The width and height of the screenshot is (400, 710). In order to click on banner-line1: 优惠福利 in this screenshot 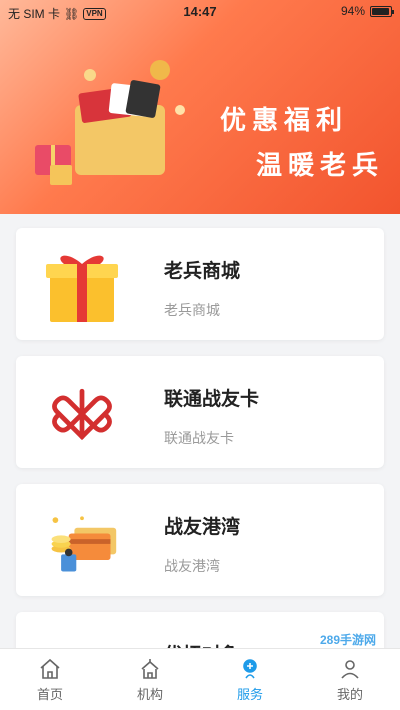, I will do `click(283, 121)`.